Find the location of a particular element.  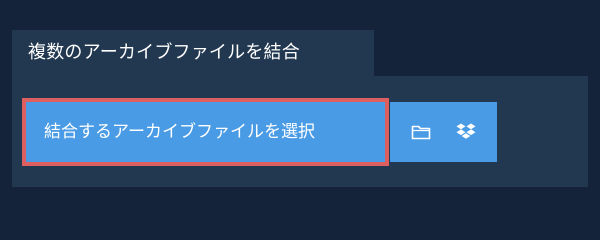

folder-icon is located at coordinates (421, 132).